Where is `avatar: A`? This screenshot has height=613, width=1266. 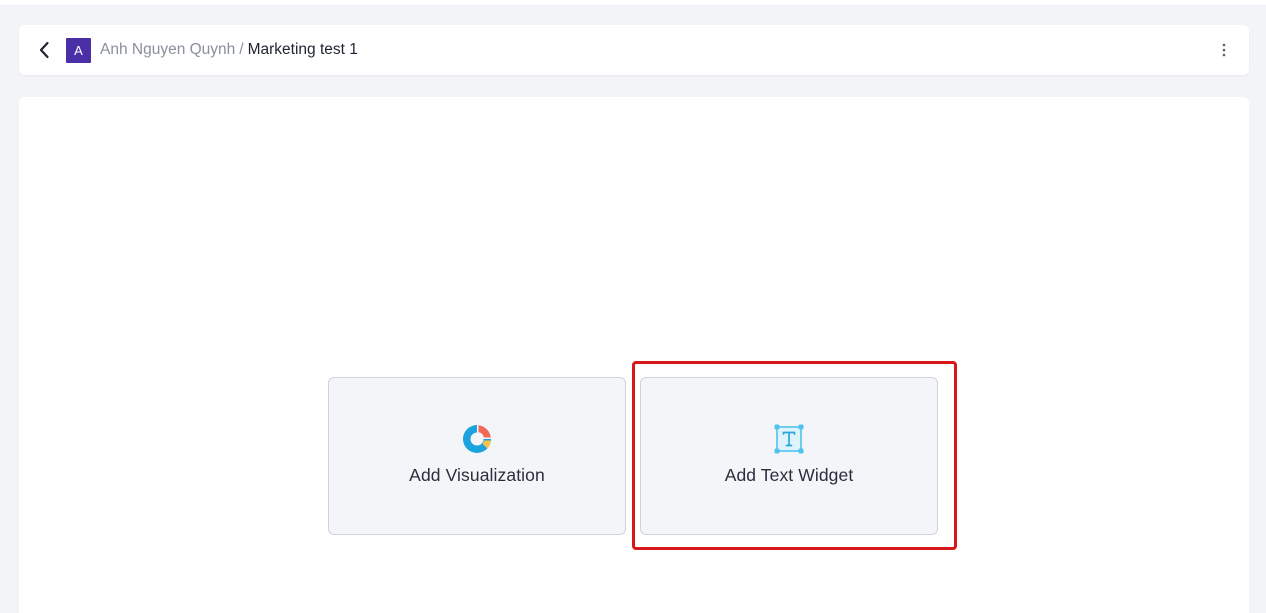
avatar: A is located at coordinates (78, 50).